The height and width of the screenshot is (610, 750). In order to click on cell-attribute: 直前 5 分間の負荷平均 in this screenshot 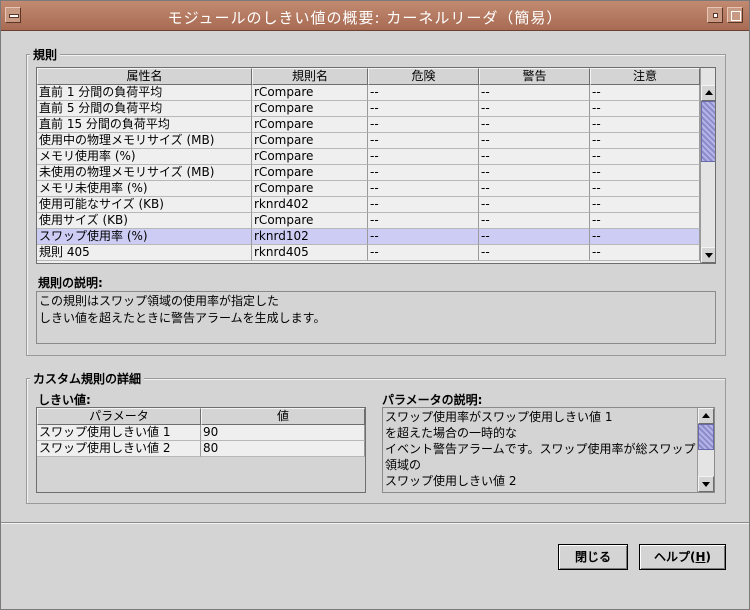, I will do `click(144, 109)`.